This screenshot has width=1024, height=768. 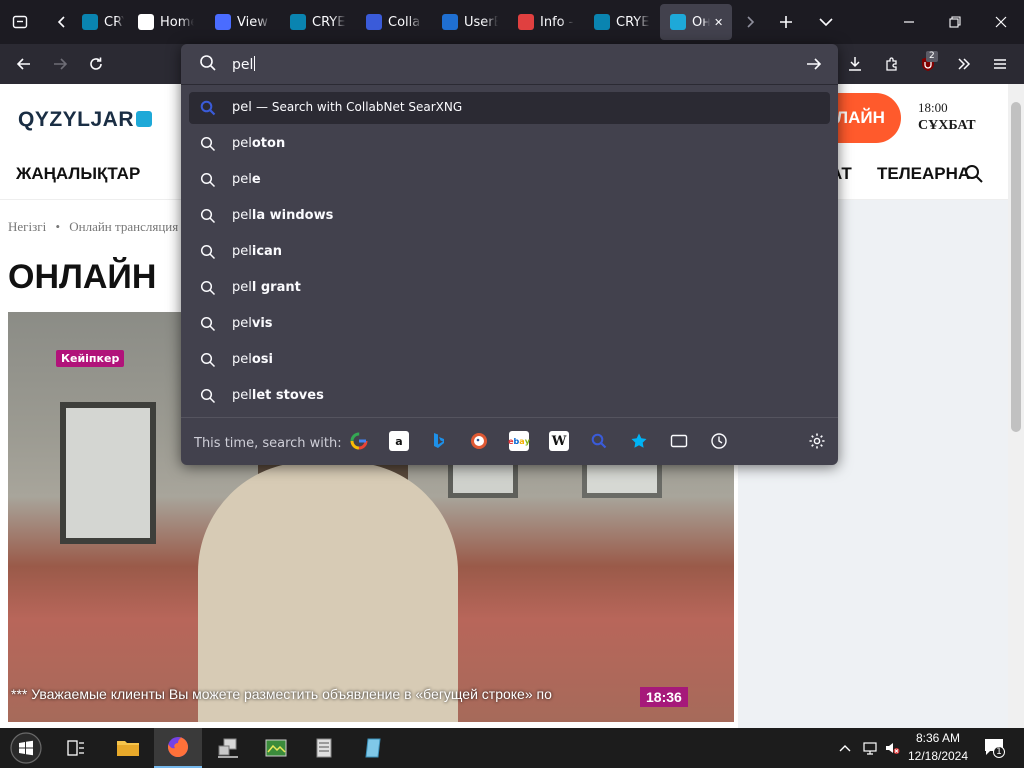 What do you see at coordinates (283, 215) in the screenshot?
I see `suggestion-text: pella windows` at bounding box center [283, 215].